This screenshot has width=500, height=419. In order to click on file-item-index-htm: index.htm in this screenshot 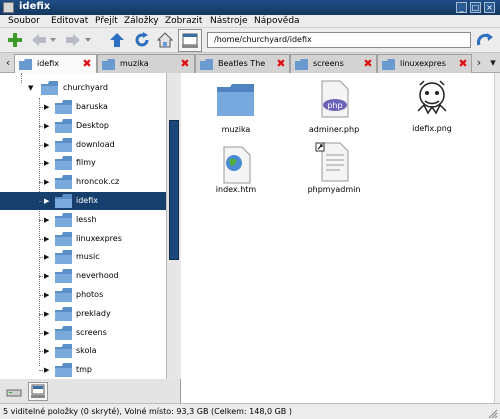, I will do `click(236, 177)`.